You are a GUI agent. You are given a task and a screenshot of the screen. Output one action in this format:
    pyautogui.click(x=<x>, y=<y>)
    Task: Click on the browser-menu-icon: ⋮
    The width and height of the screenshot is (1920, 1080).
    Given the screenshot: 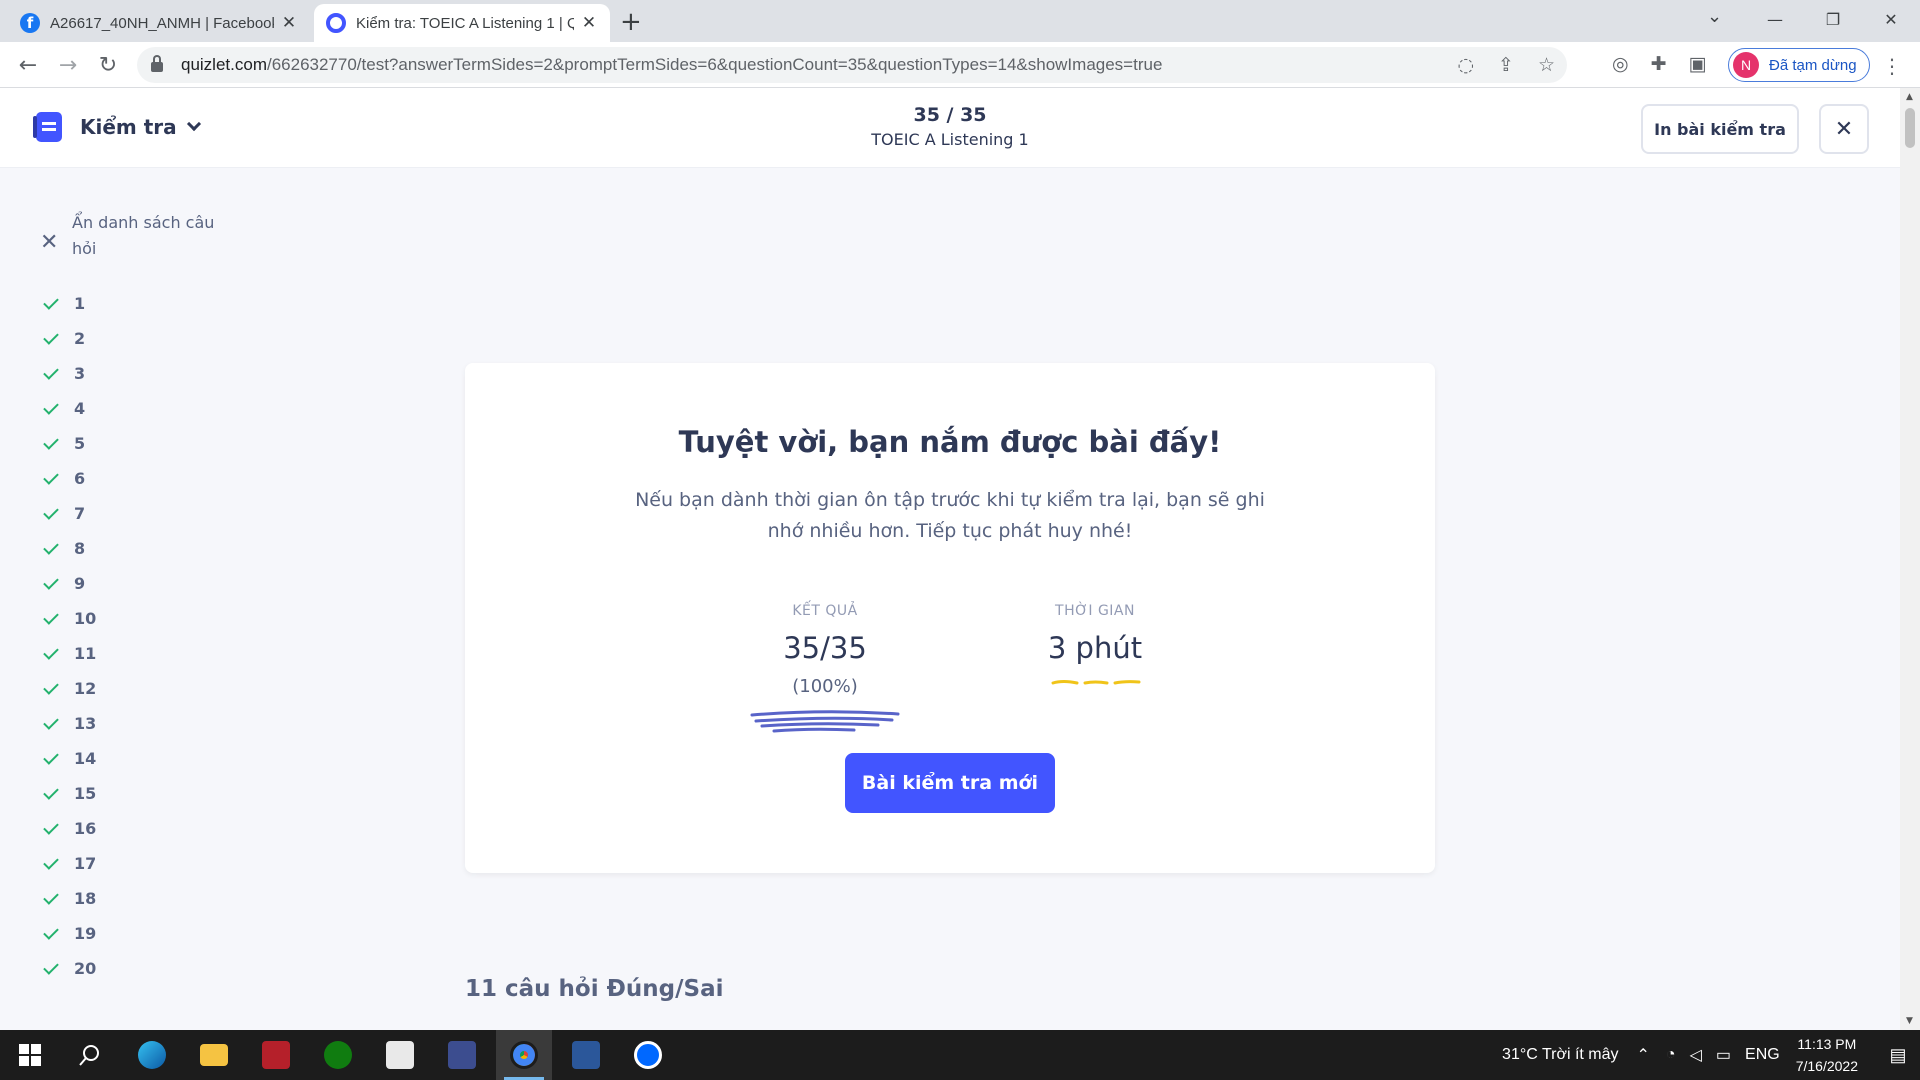 What is the action you would take?
    pyautogui.click(x=1892, y=66)
    